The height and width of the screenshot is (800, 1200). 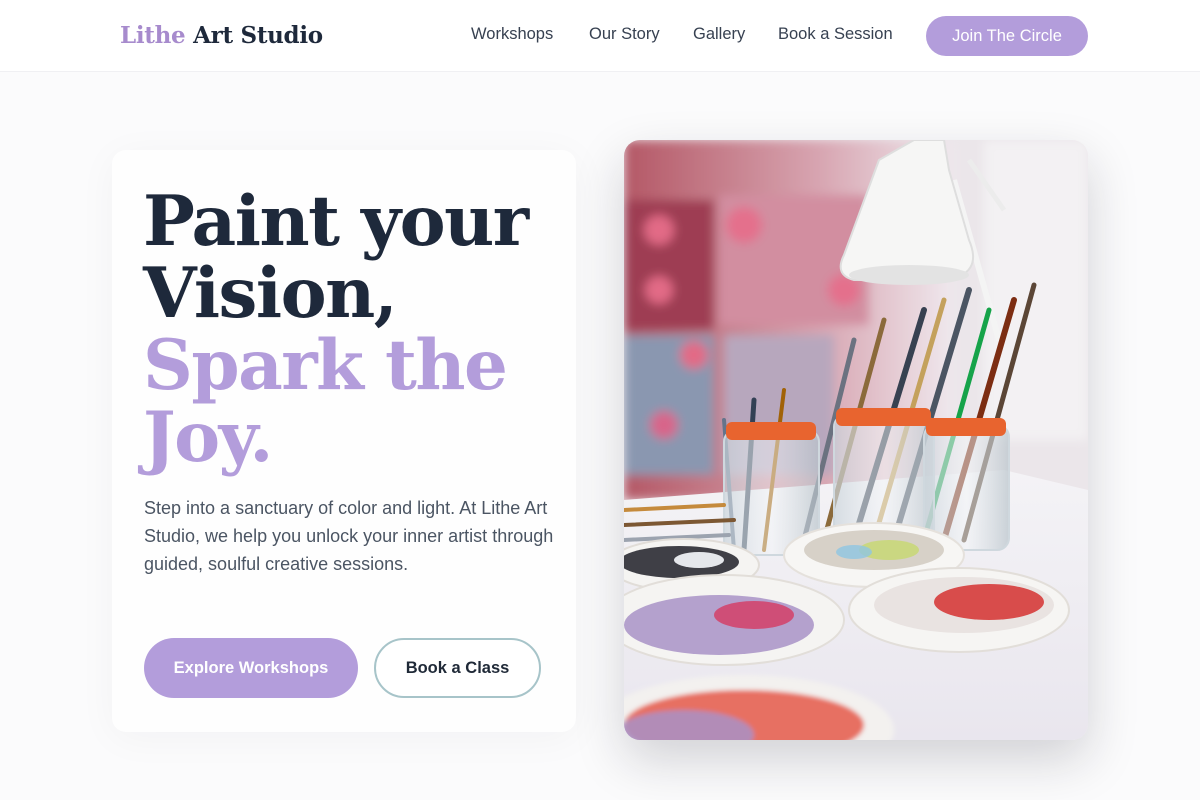 What do you see at coordinates (153, 35) in the screenshot?
I see `logo-accent: Lithe` at bounding box center [153, 35].